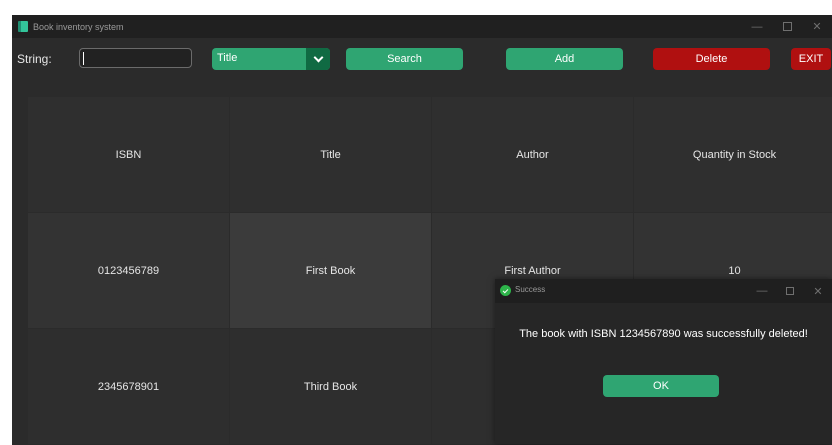 The height and width of the screenshot is (445, 832). Describe the element at coordinates (135, 58) in the screenshot. I see `search-input` at that location.